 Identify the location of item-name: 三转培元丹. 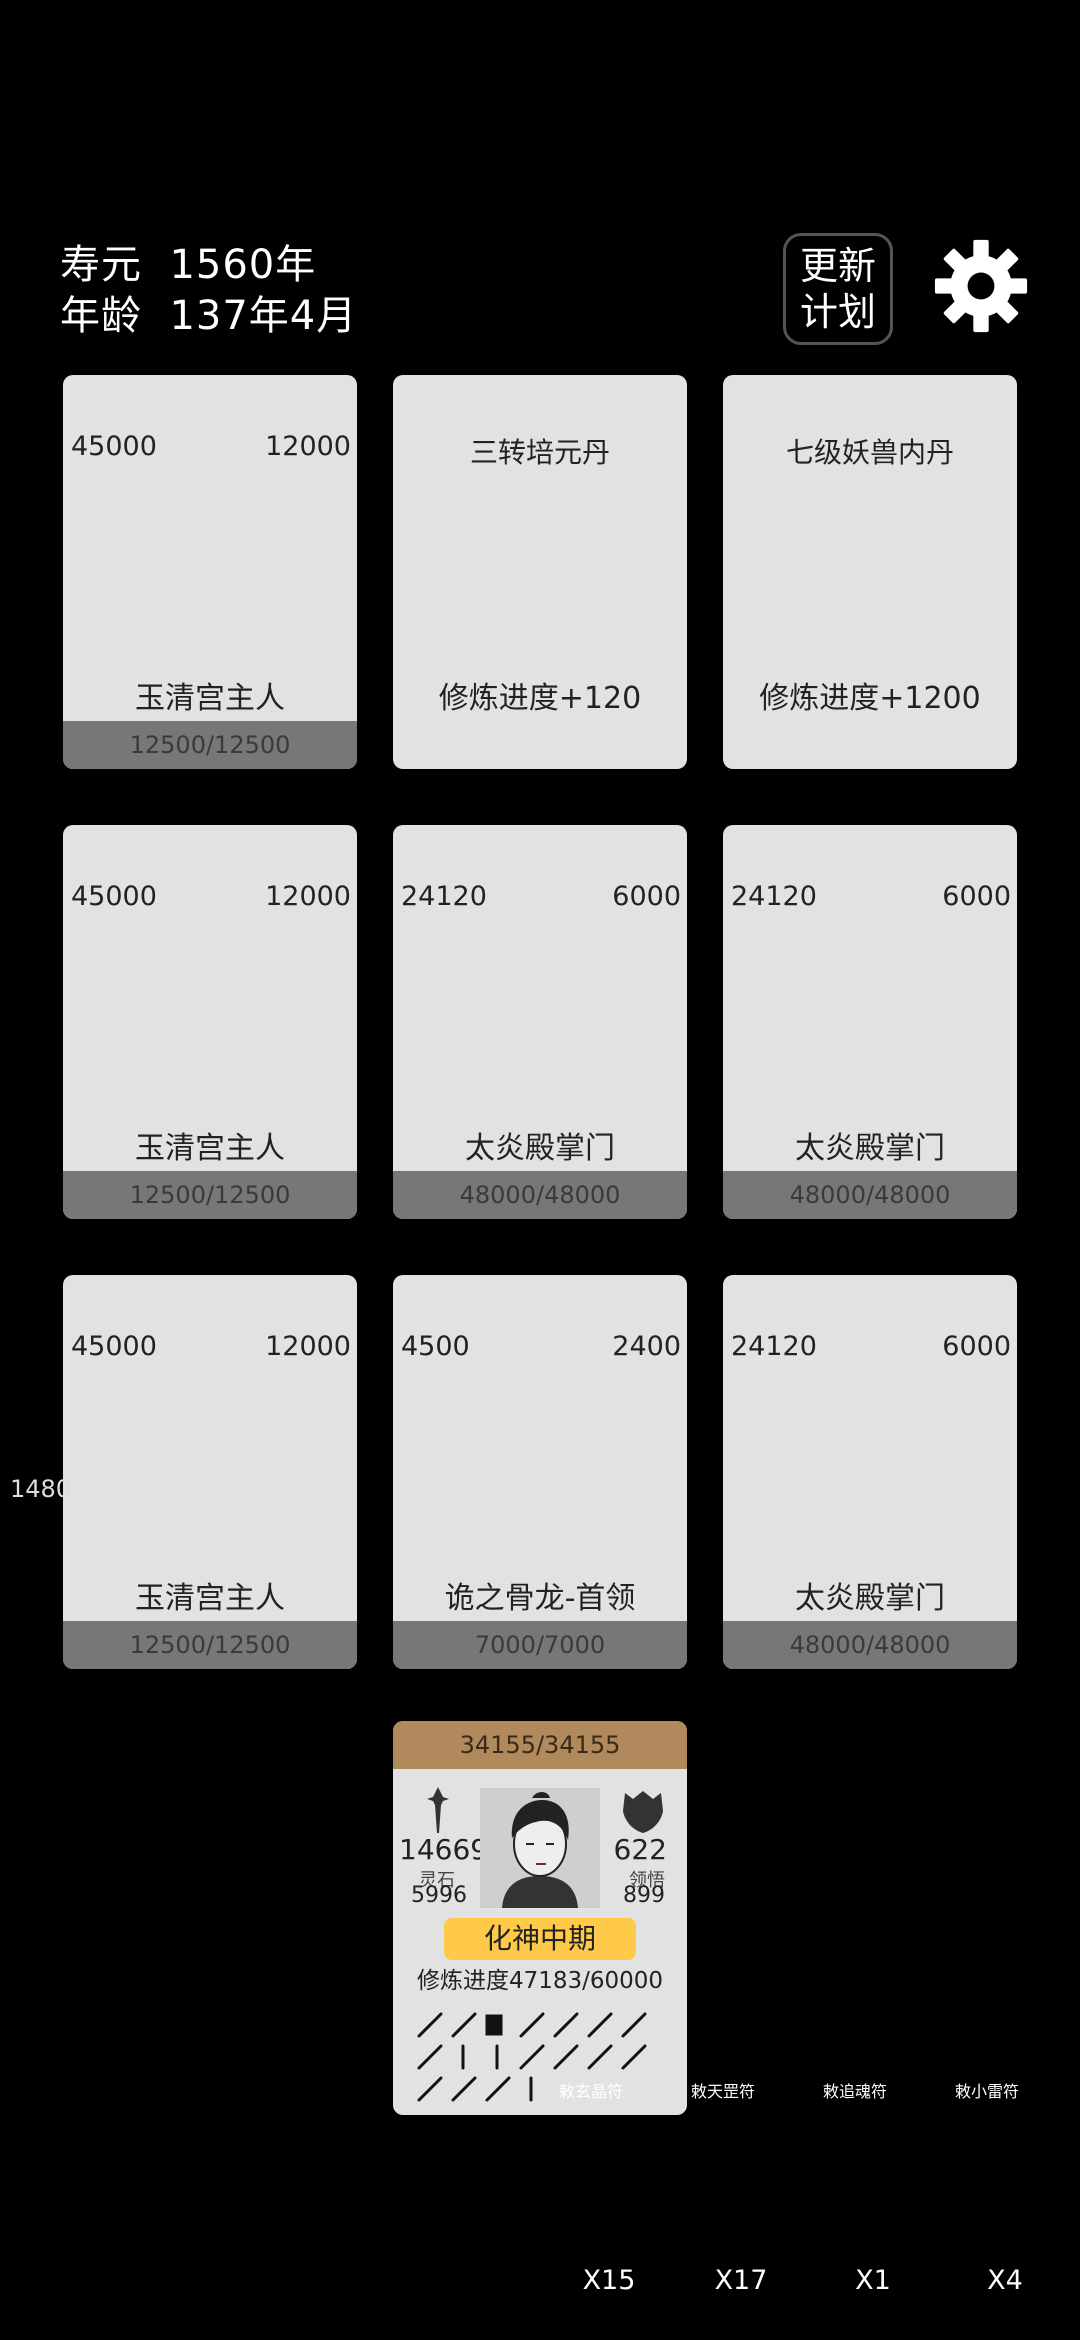
(539, 452).